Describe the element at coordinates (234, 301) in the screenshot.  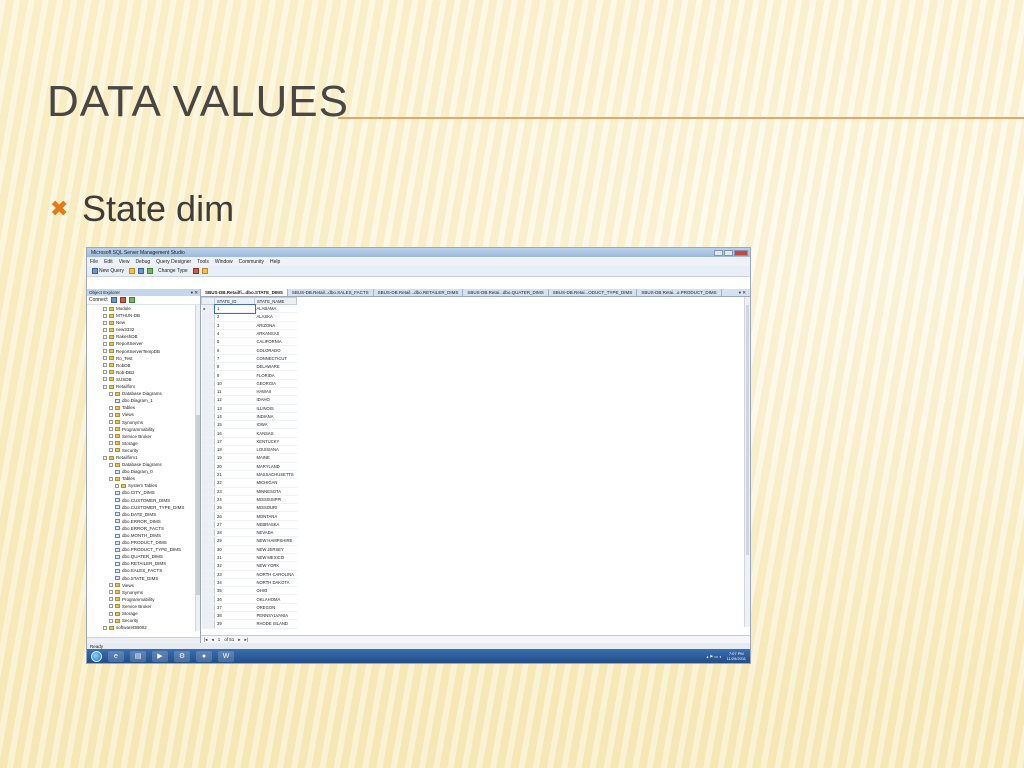
I see `column-header-state-id: STATE_ID` at that location.